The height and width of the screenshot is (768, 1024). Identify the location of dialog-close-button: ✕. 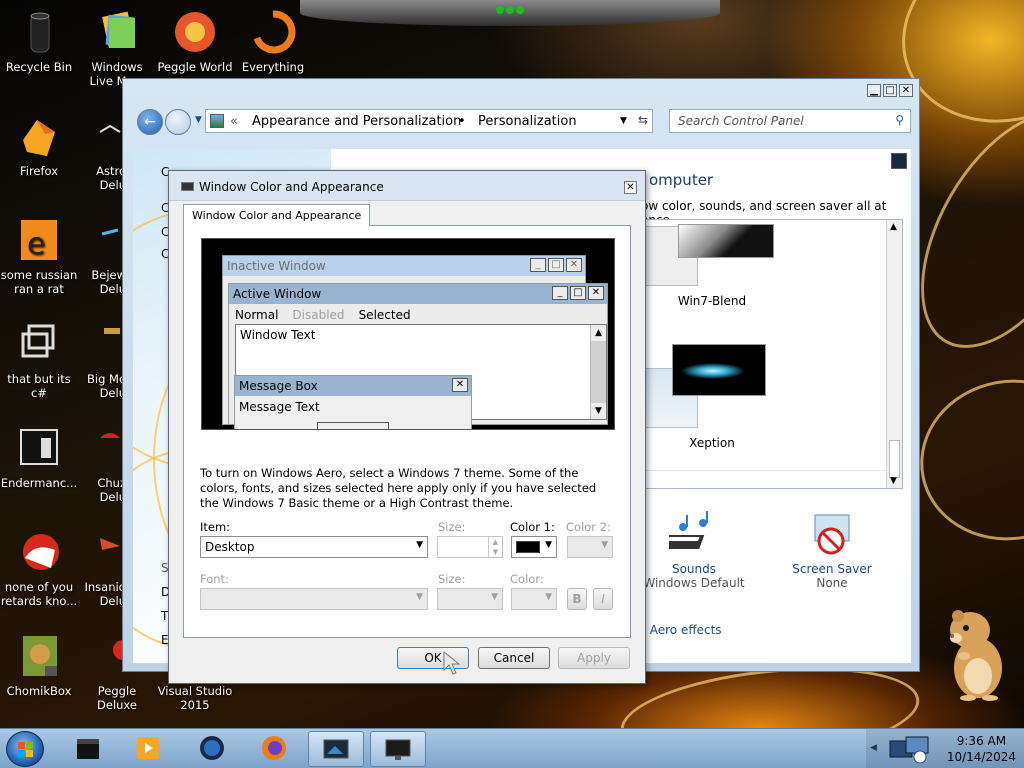
(630, 187).